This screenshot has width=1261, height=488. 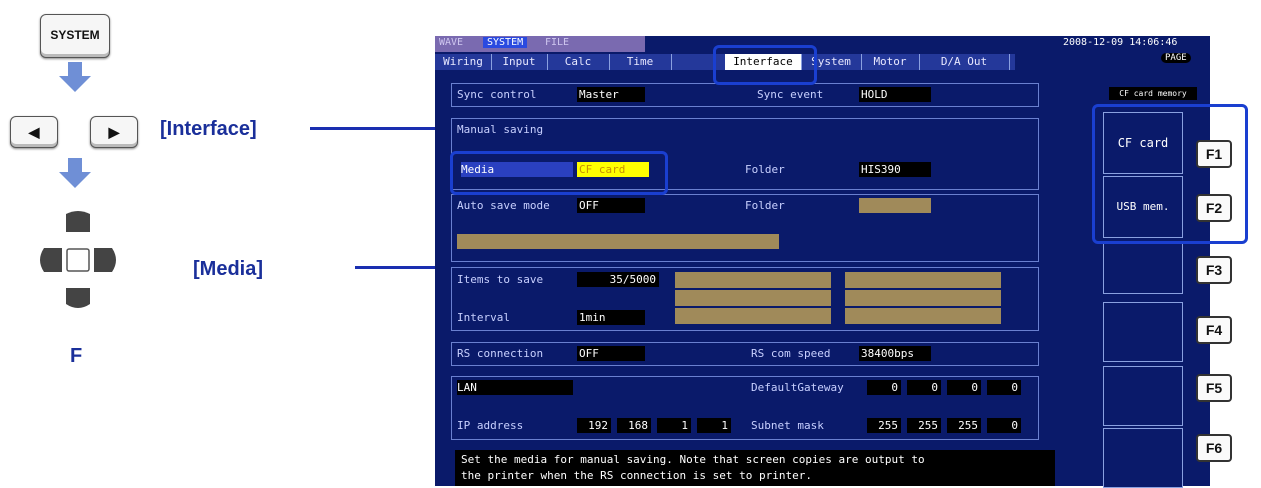 I want to click on subnet-octet-4: 0, so click(x=1004, y=425).